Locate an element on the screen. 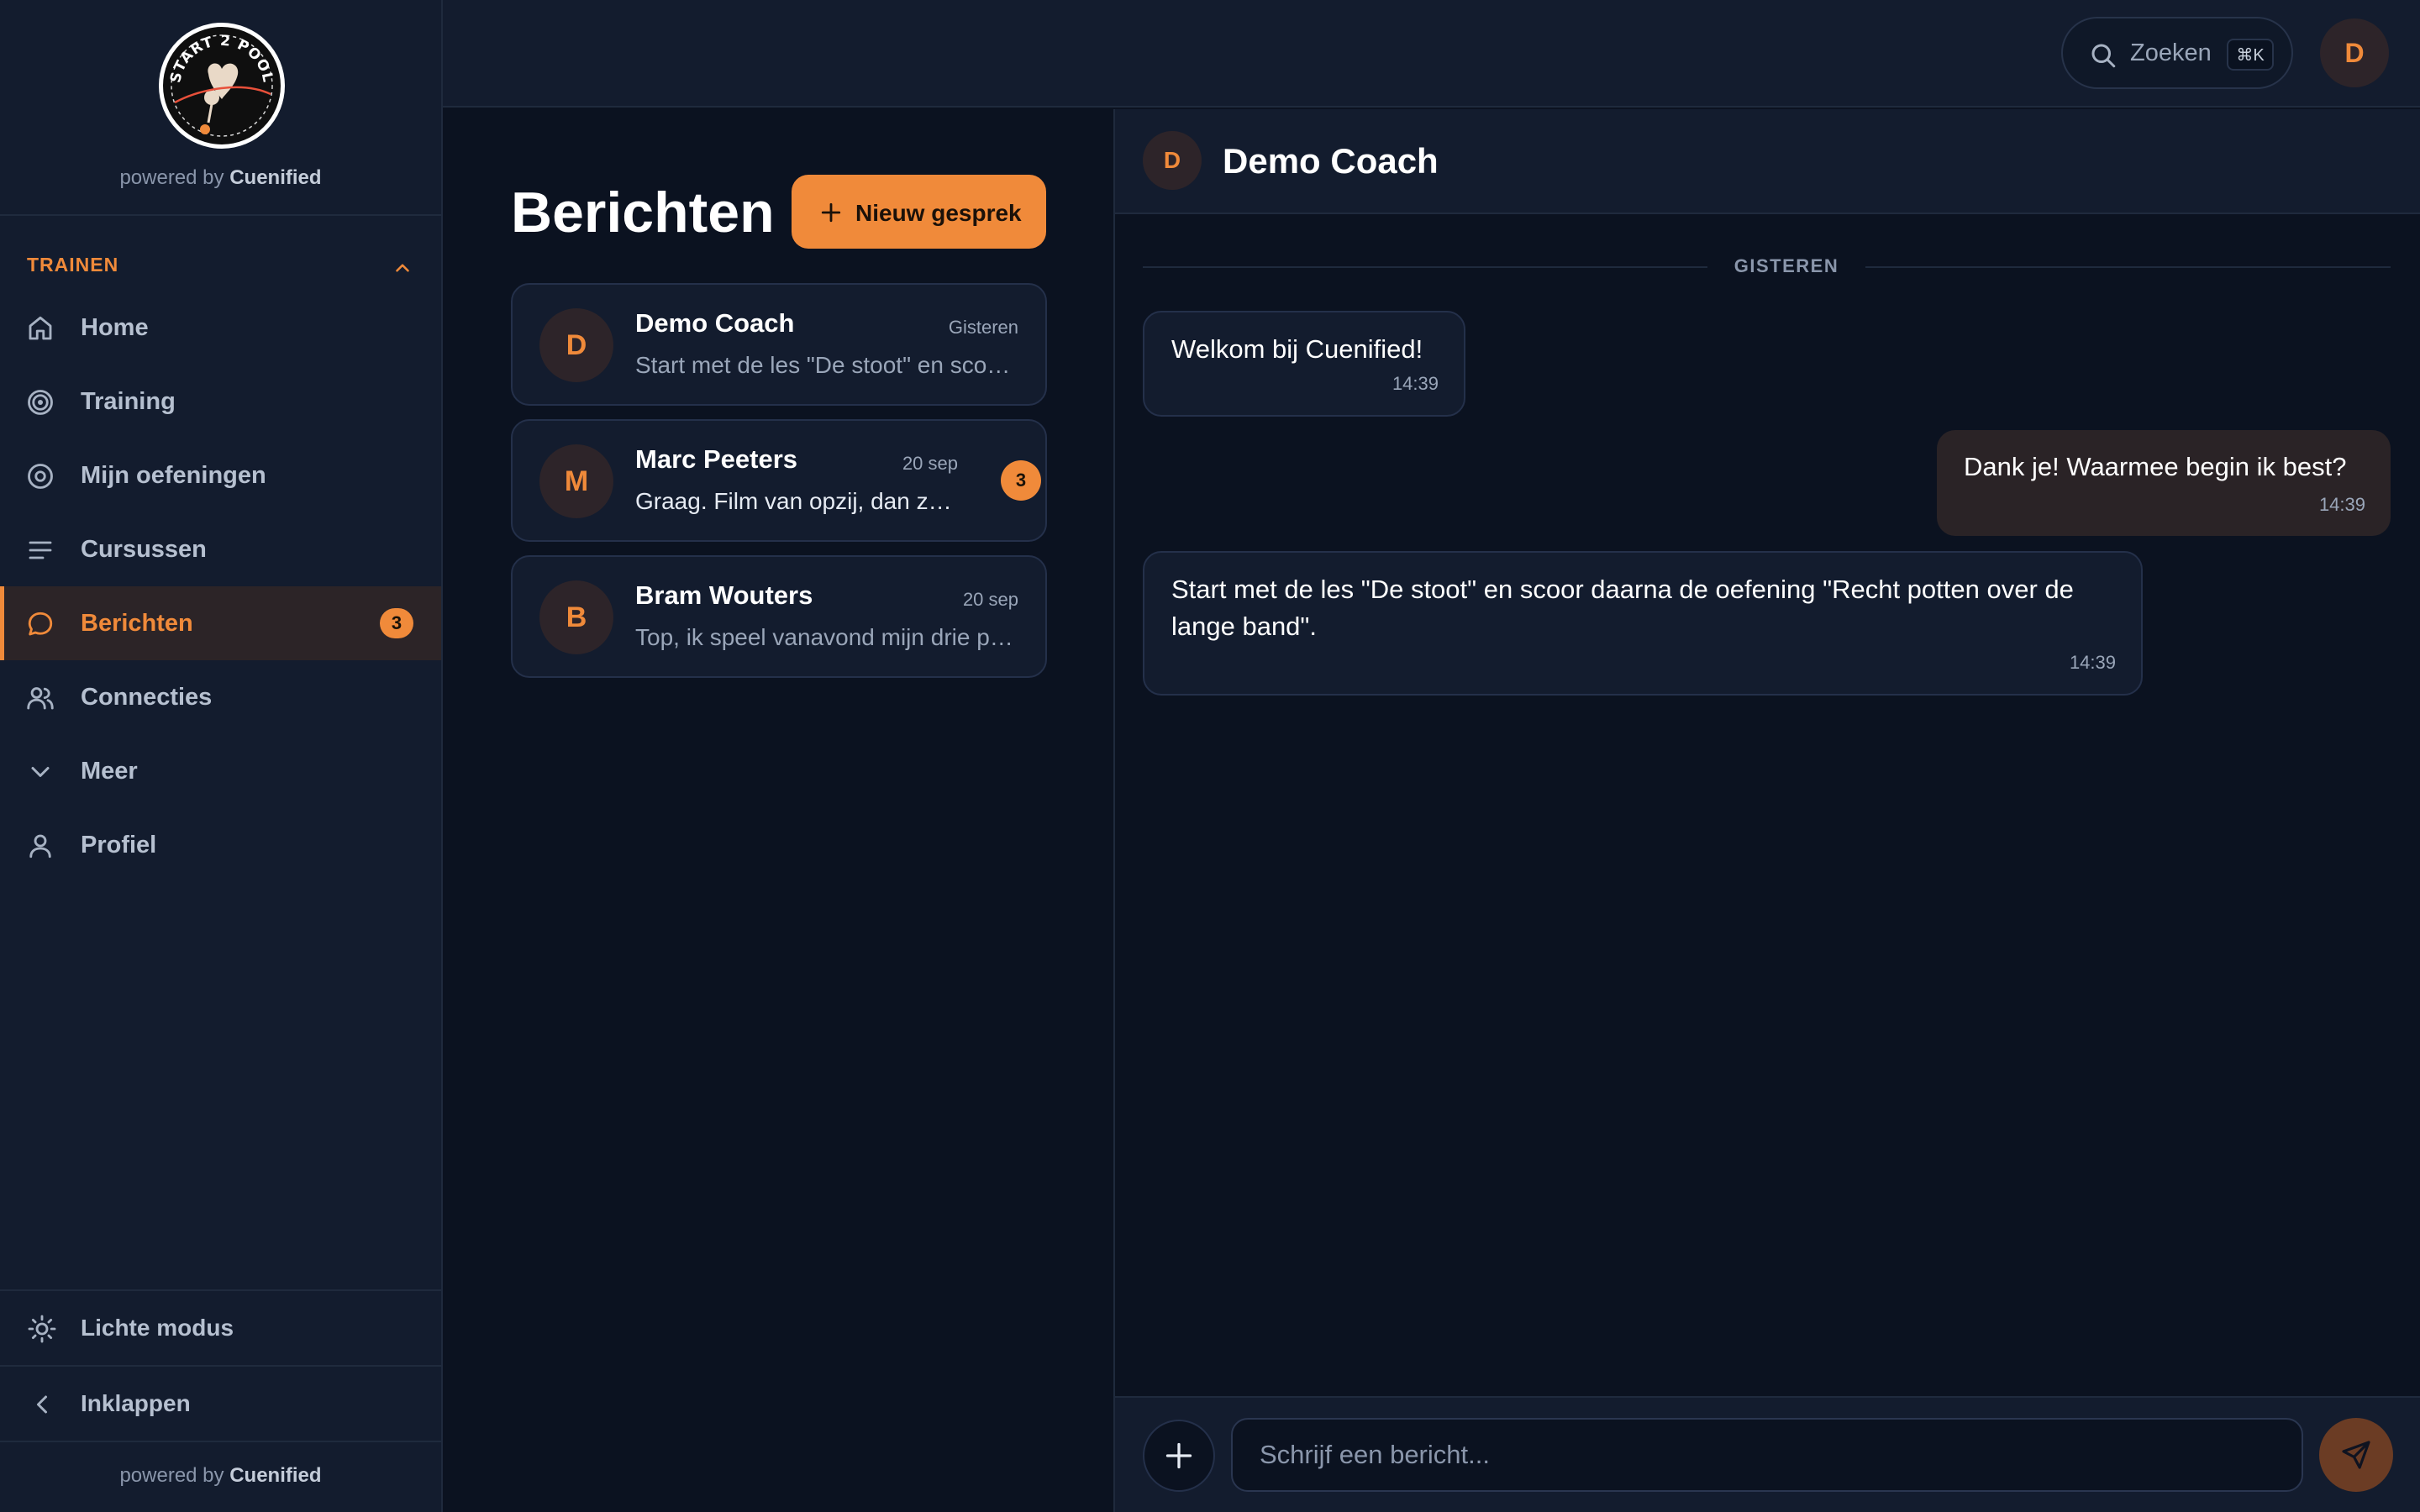 The height and width of the screenshot is (1512, 2420). conversation-name: Demo Coach is located at coordinates (715, 323).